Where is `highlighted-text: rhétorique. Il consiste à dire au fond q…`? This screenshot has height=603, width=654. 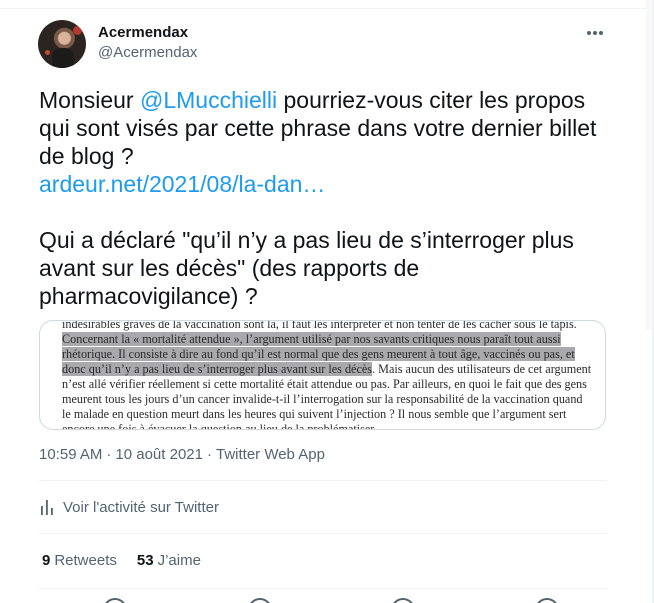
highlighted-text: rhétorique. Il consiste à dire au fond q… is located at coordinates (318, 354).